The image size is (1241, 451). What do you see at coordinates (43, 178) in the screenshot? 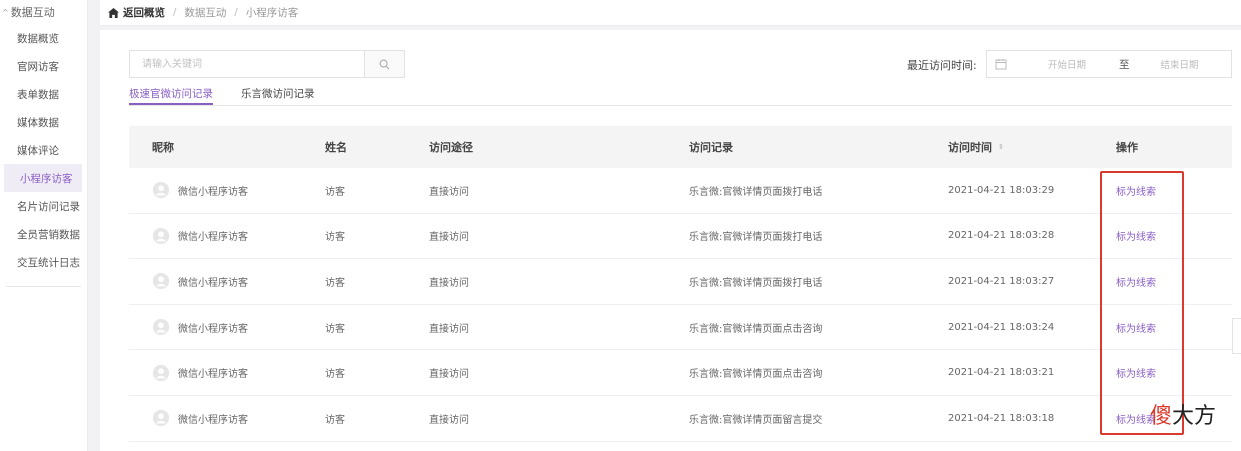
I see `sidebar-item-miniprogram-visitors: 小程序访客` at bounding box center [43, 178].